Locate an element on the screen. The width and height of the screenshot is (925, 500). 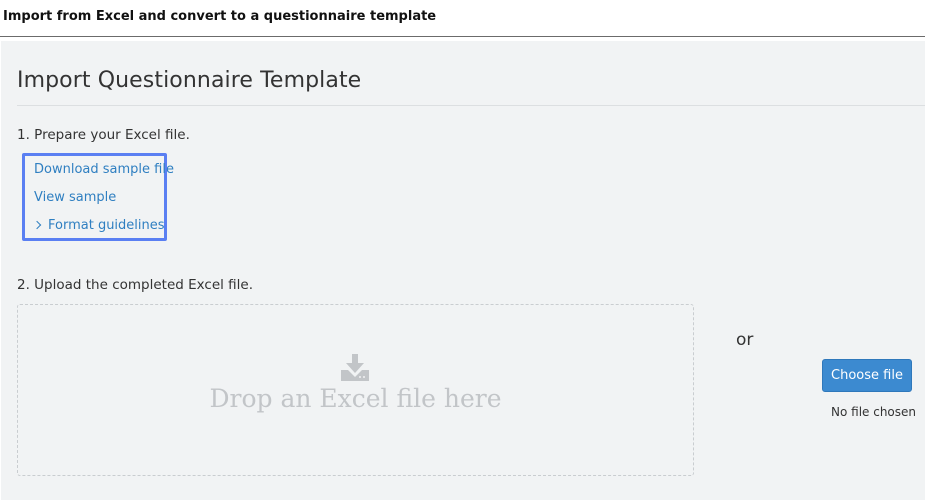
page-title: Import Questionnaire Template is located at coordinates (189, 80).